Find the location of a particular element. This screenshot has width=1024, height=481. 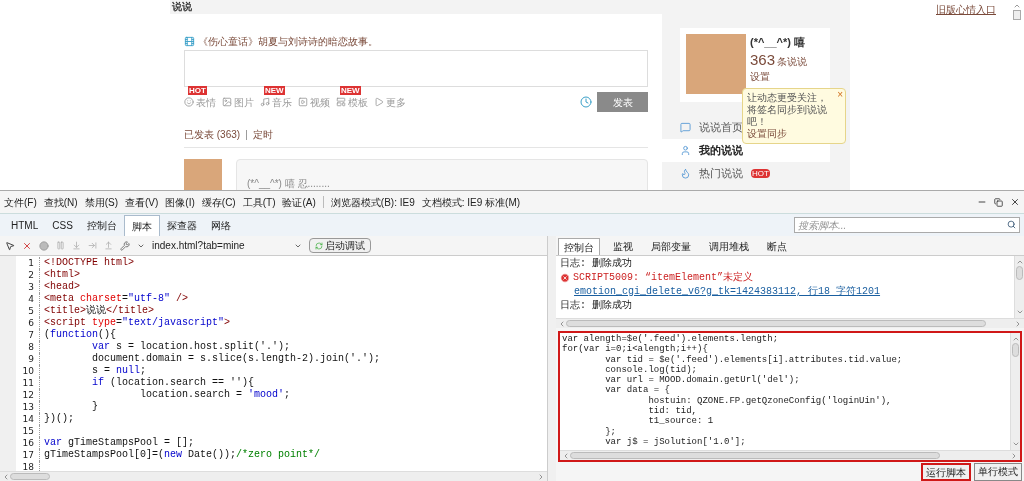

profile-name: (*^__^*) 嘻 is located at coordinates (778, 42).